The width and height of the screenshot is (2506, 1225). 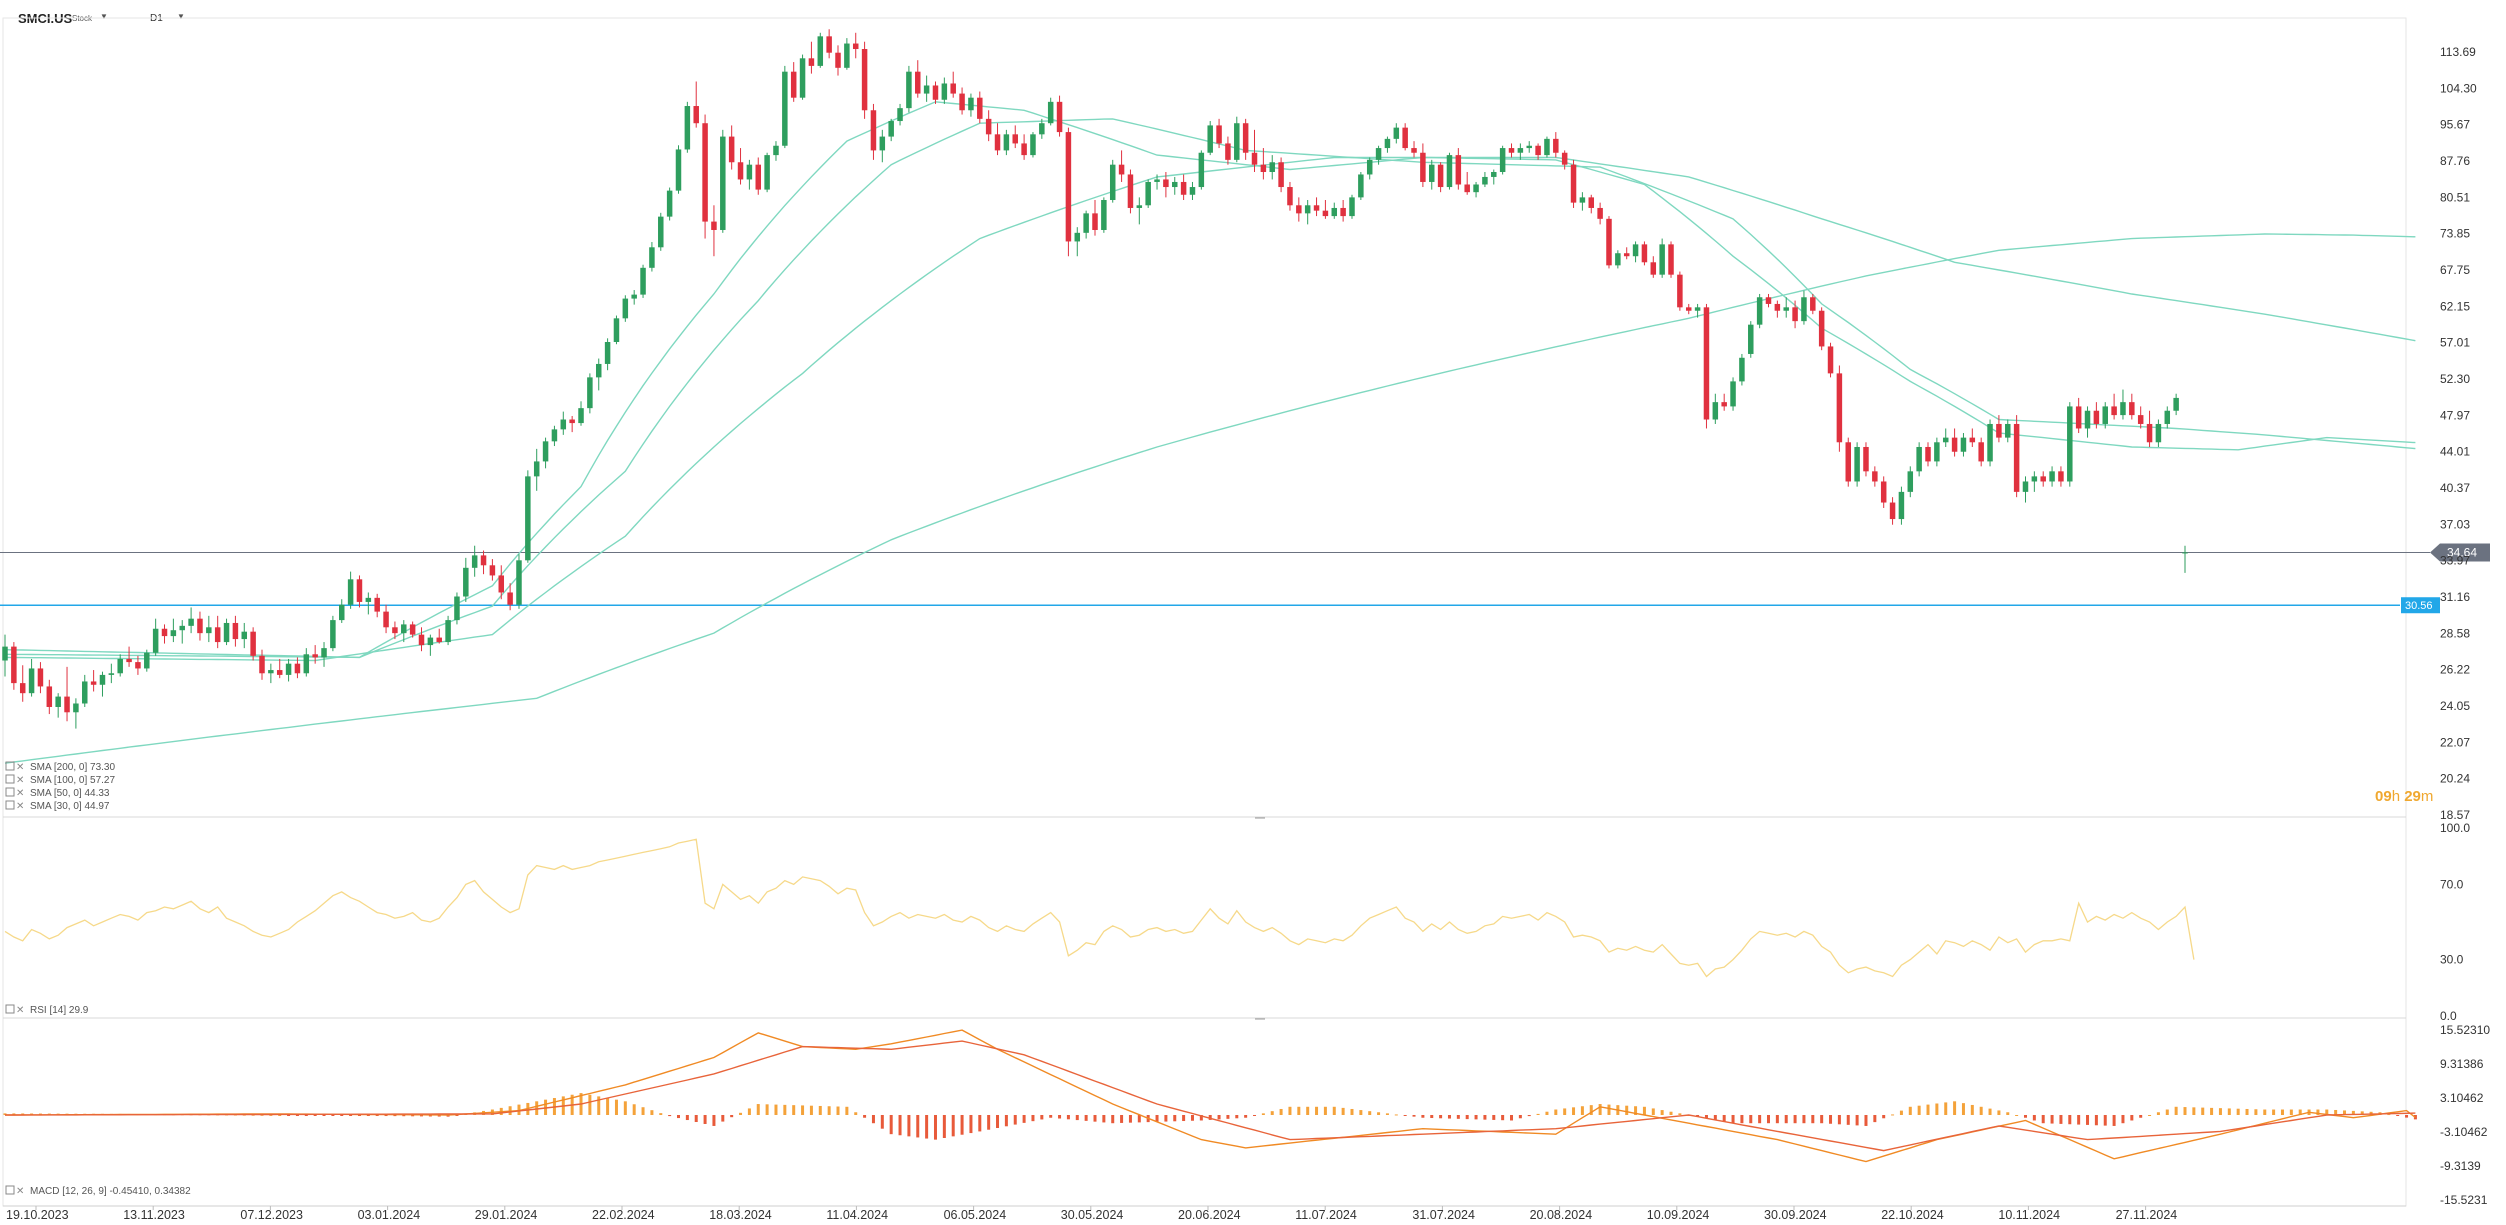 What do you see at coordinates (70, 793) in the screenshot?
I see `sma-legend-item: SMA [50, 0] 44.33` at bounding box center [70, 793].